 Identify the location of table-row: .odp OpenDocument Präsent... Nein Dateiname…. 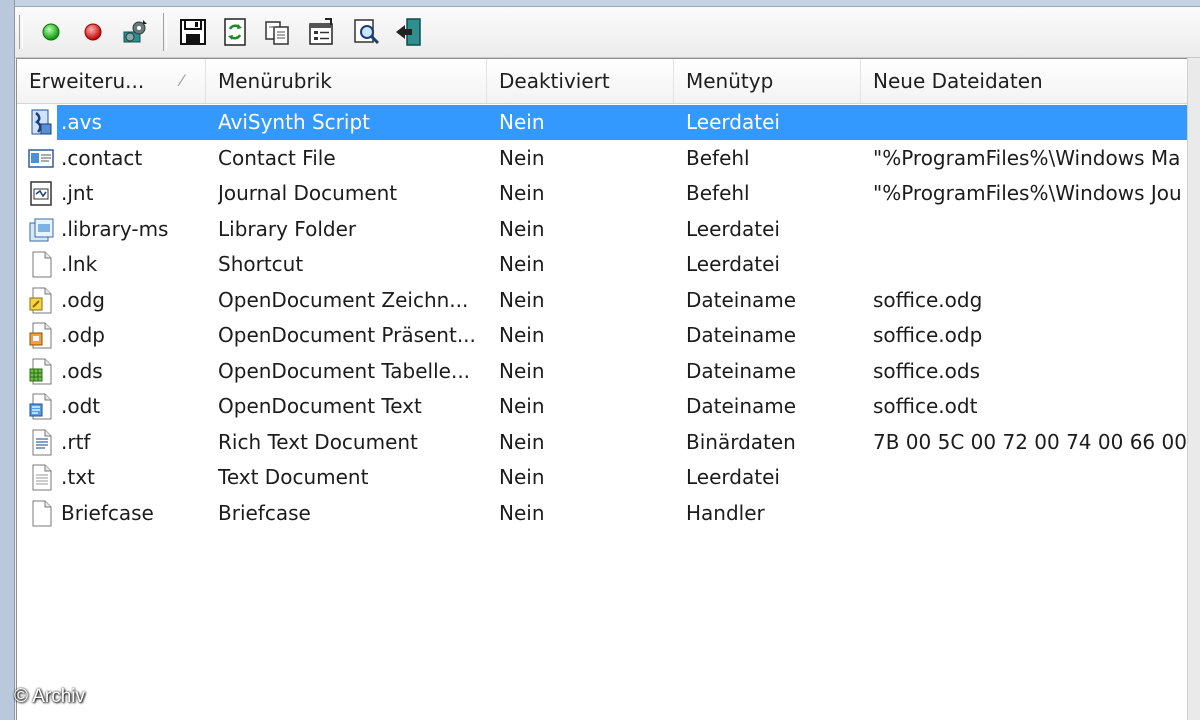
(602, 335).